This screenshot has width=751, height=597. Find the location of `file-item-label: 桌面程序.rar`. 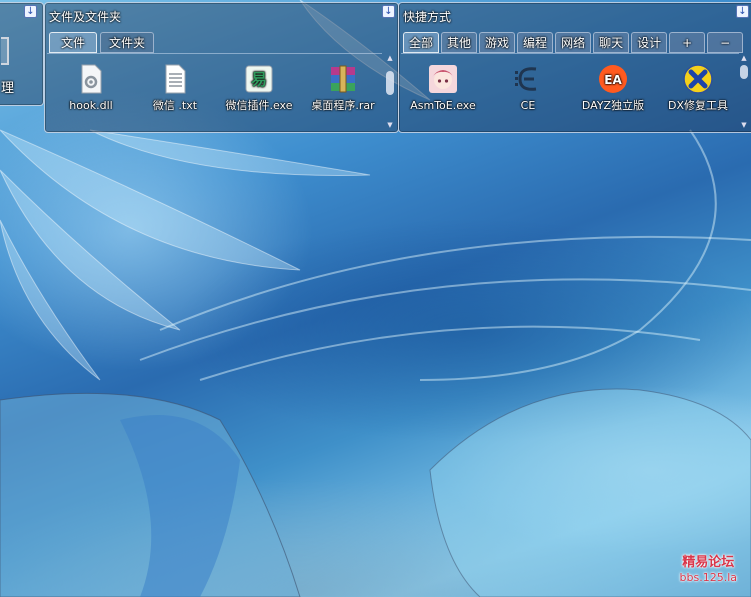

file-item-label: 桌面程序.rar is located at coordinates (343, 105).